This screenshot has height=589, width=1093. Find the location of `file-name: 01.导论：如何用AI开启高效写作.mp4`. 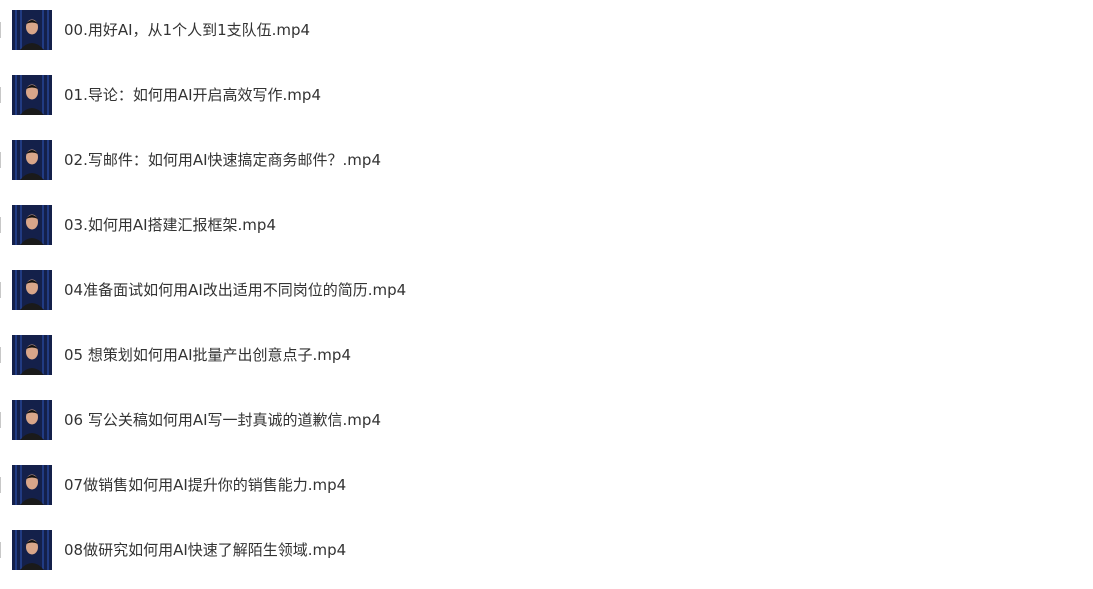

file-name: 01.导论：如何用AI开启高效写作.mp4 is located at coordinates (192, 95).